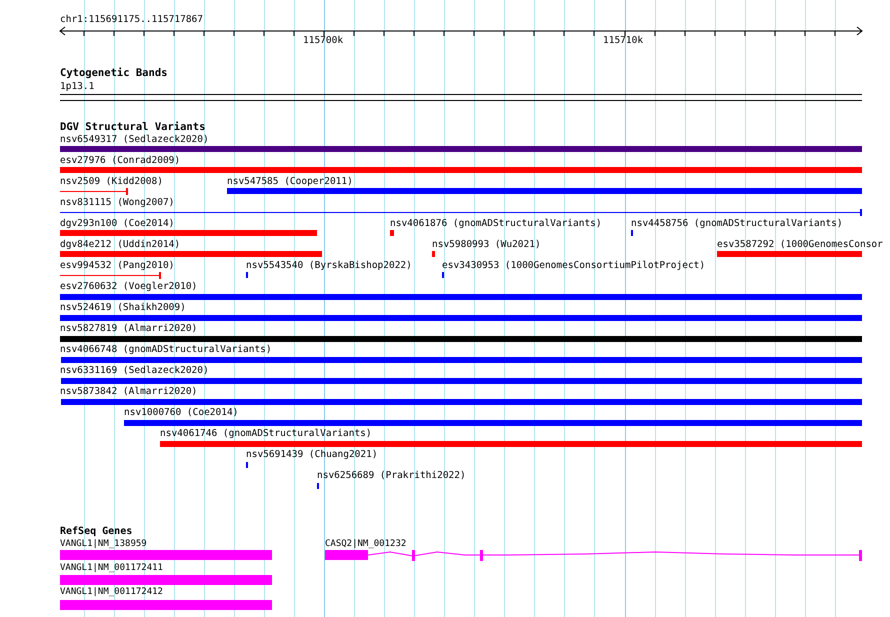  Describe the element at coordinates (134, 140) in the screenshot. I see `variant-label: nsv6549317 (Sedlazeck2020)` at that location.